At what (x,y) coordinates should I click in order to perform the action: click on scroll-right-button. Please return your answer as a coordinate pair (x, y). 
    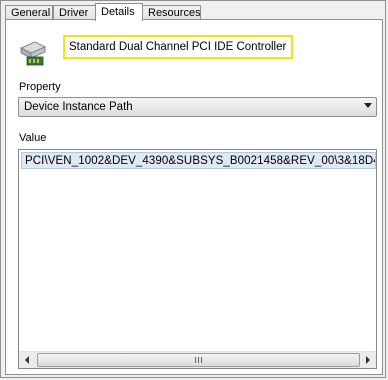
    Looking at the image, I should click on (367, 360).